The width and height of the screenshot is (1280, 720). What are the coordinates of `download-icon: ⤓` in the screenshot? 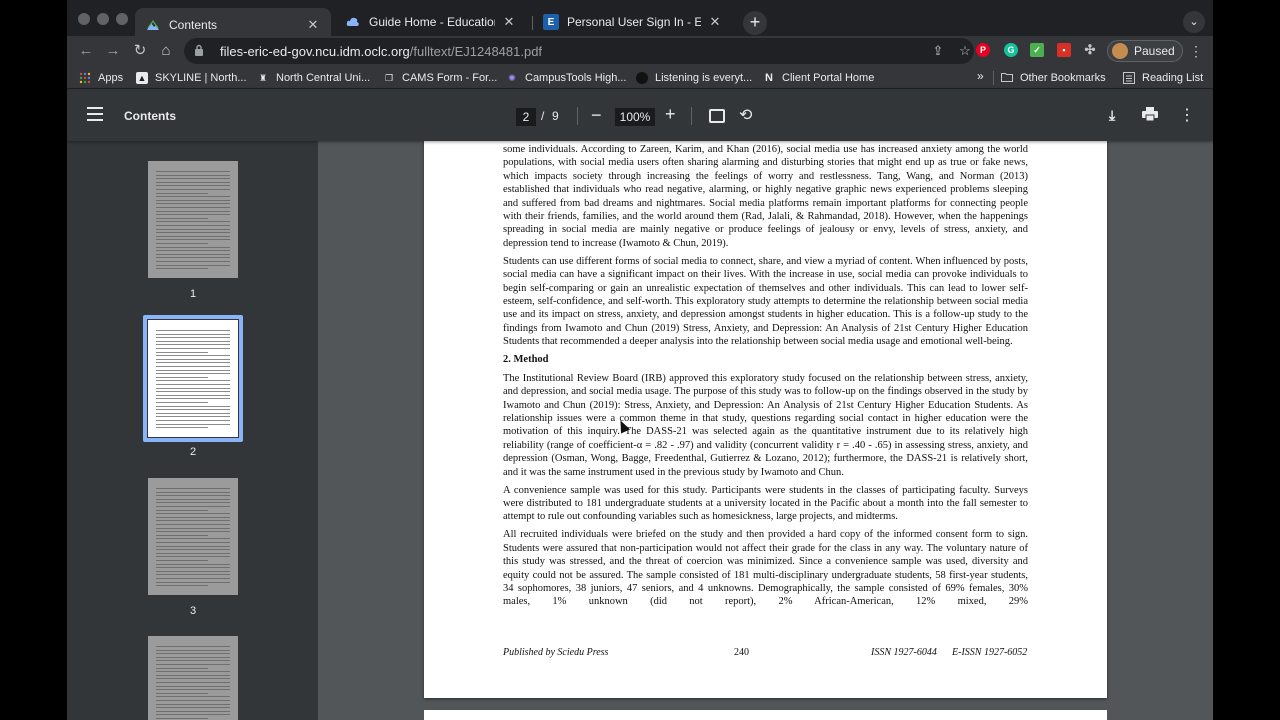 It's located at (1112, 115).